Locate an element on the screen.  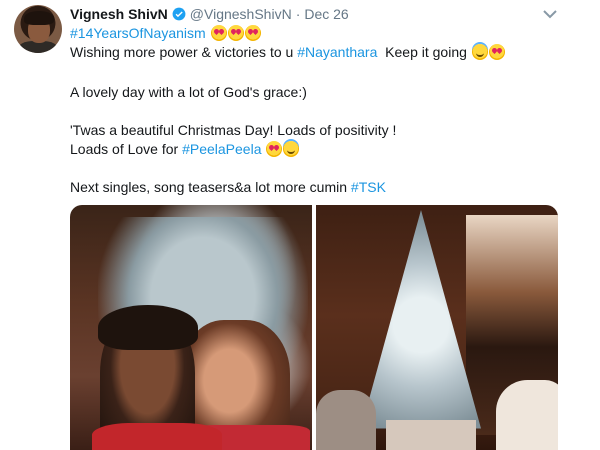
avatar is located at coordinates (38, 29).